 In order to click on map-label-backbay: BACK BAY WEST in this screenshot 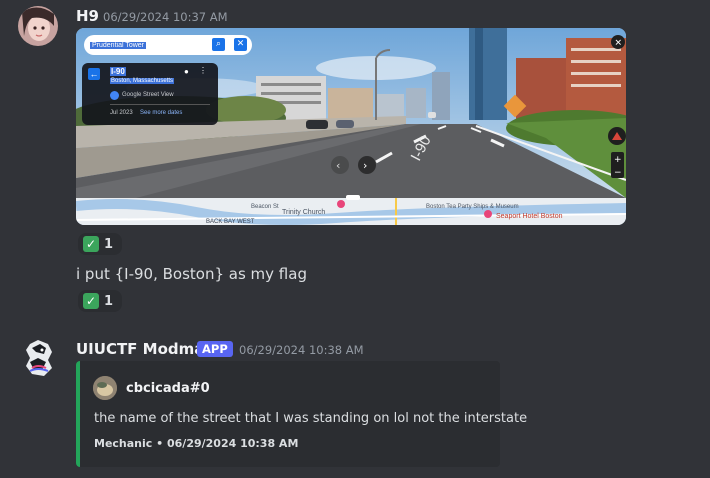, I will do `click(230, 222)`.